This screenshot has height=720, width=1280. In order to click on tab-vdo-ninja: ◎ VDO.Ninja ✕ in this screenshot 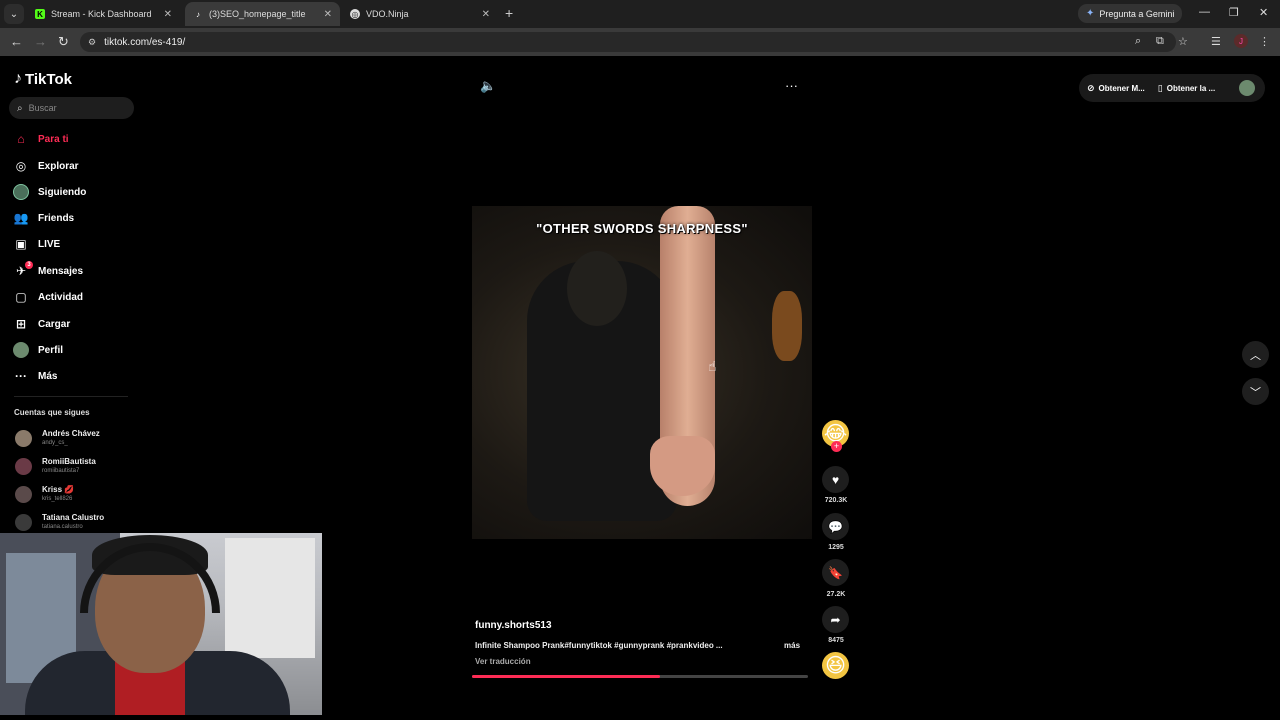, I will do `click(420, 14)`.